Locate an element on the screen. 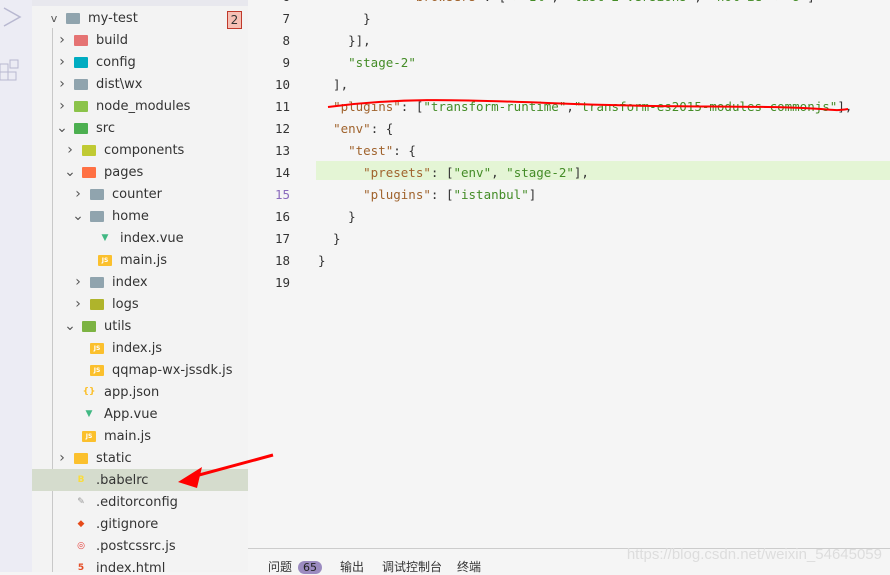 Image resolution: width=890 pixels, height=575 pixels. tree-item-label: index.js is located at coordinates (137, 348).